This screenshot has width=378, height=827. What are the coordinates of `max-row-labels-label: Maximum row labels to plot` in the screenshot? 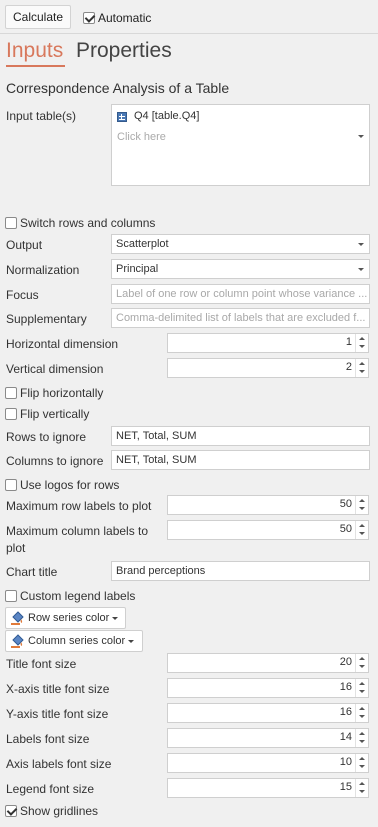 It's located at (79, 506).